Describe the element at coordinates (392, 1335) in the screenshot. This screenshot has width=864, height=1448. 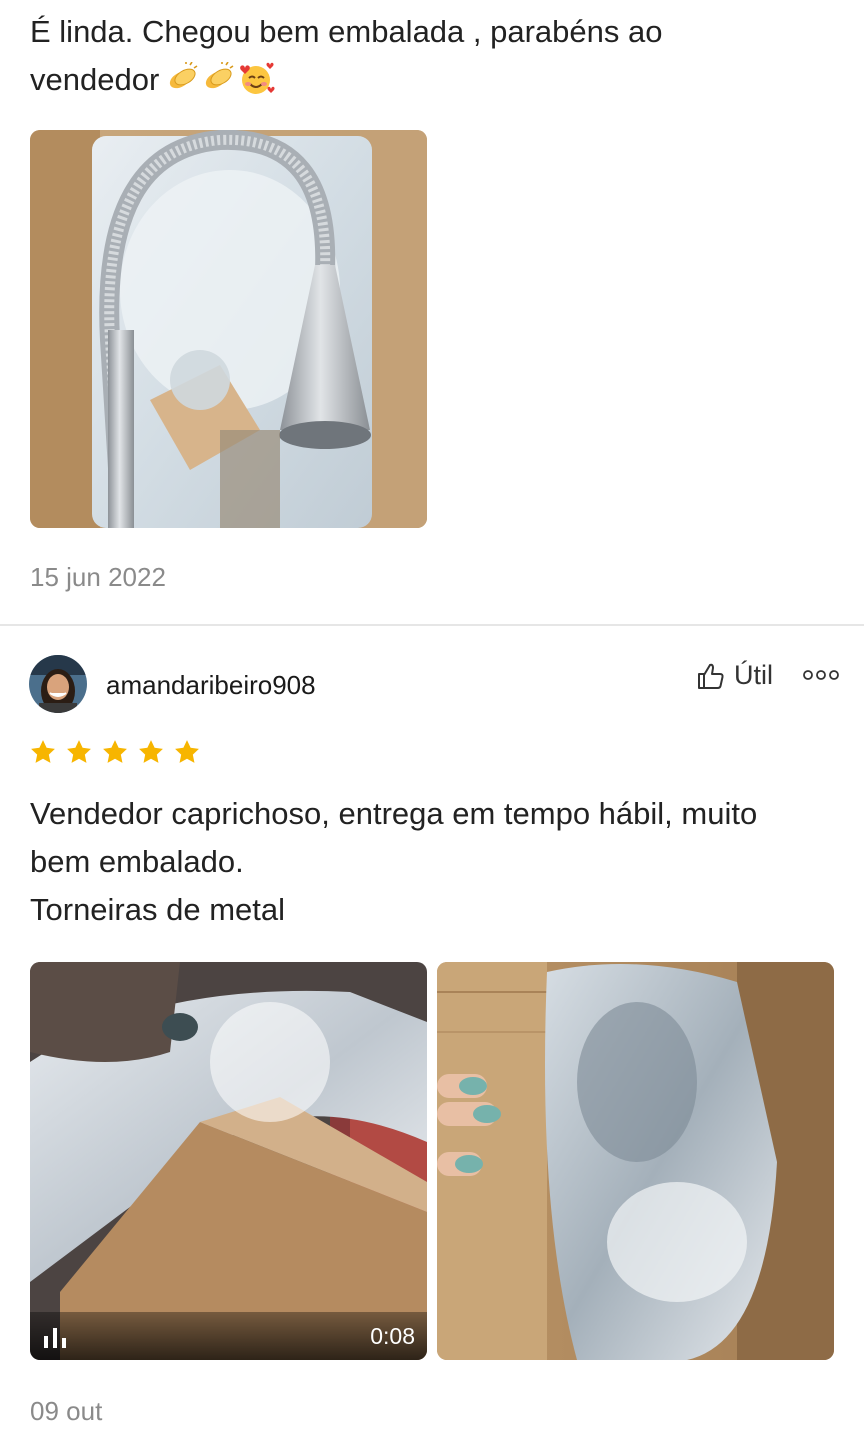
I see `video-duration: 0:08` at that location.